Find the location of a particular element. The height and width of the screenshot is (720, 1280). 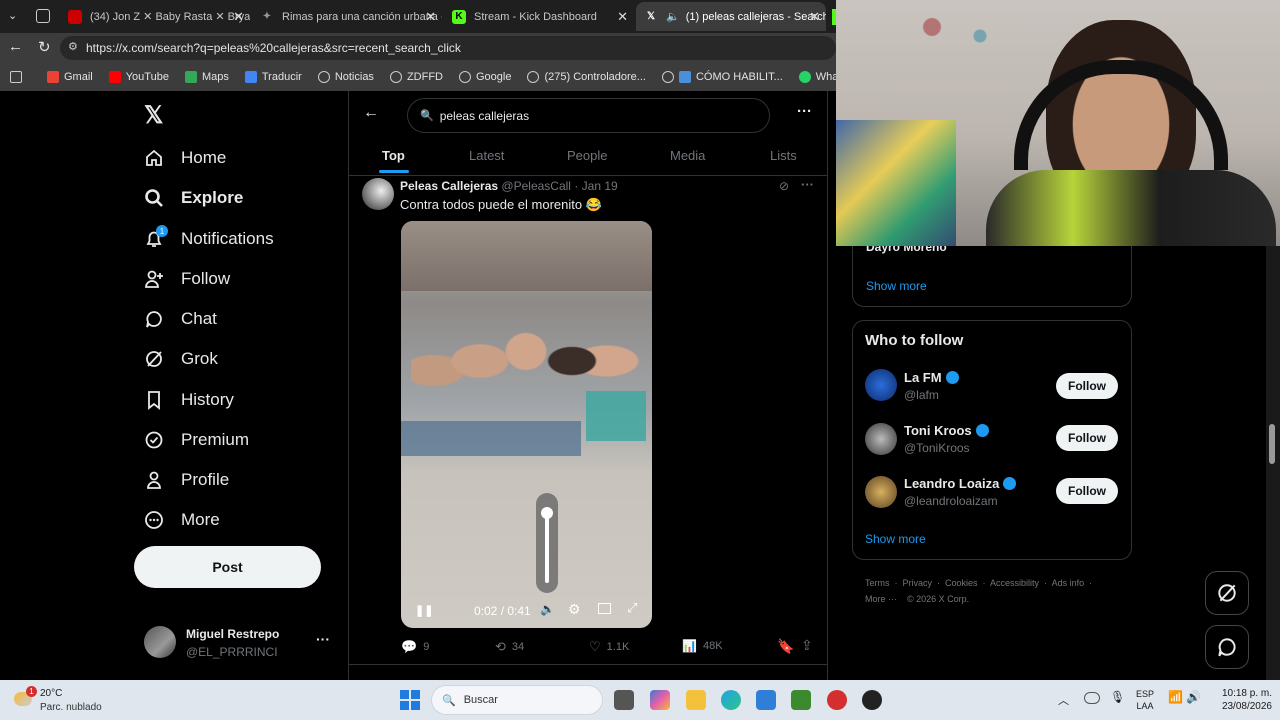

account-more-dots: ··· is located at coordinates (323, 639).